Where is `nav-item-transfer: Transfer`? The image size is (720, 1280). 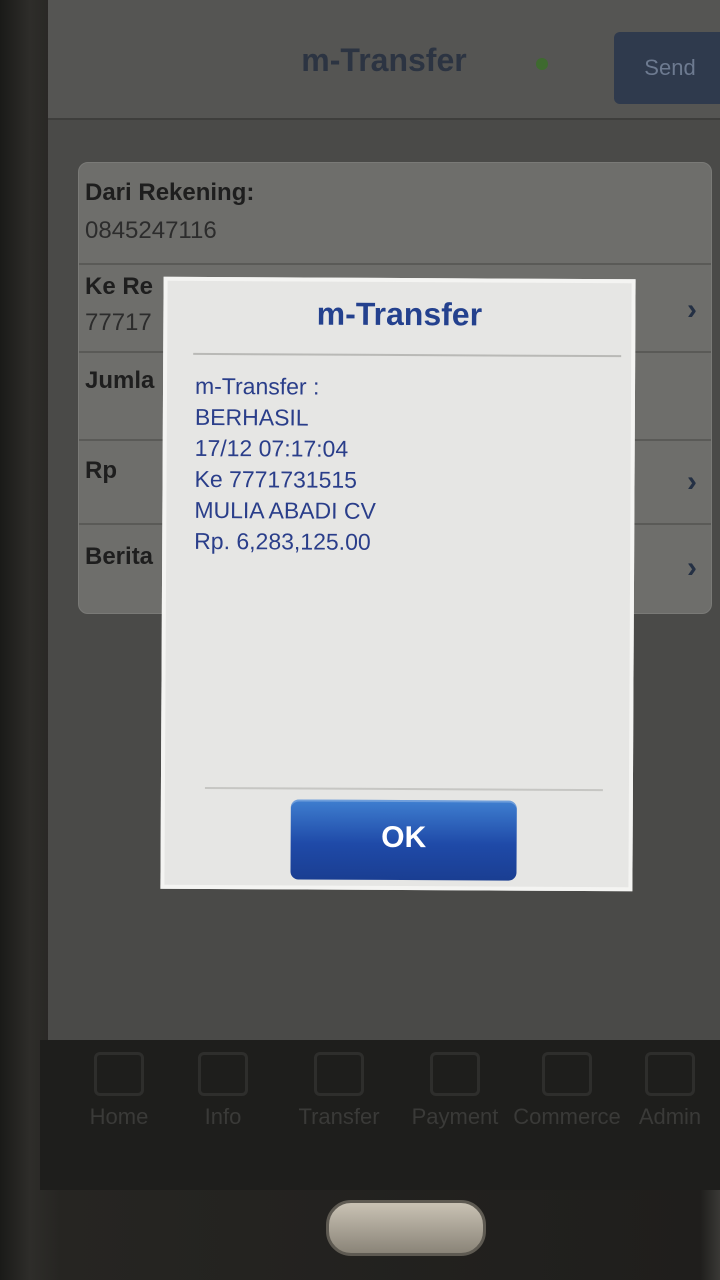 nav-item-transfer: Transfer is located at coordinates (339, 1091).